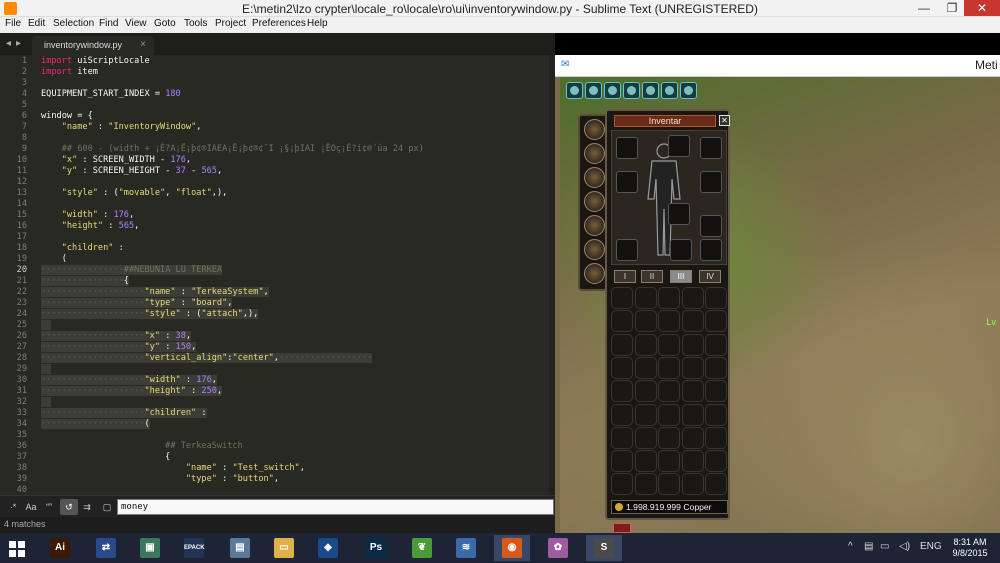 This screenshot has width=1000, height=563. I want to click on taskbar-virtualbox: ◈, so click(328, 548).